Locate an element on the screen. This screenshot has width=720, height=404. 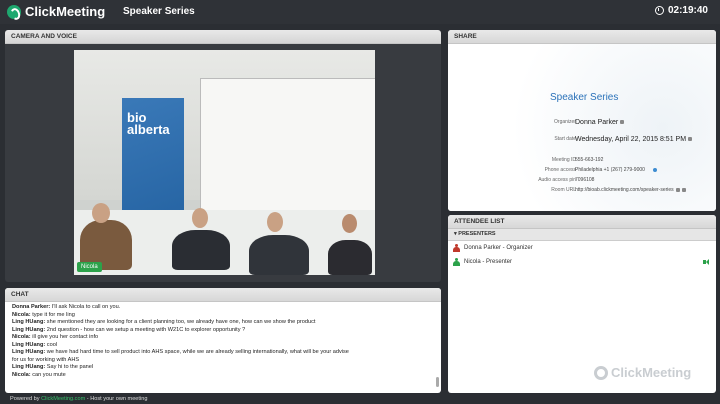
chat-message: Ling HUang: cool is located at coordinates (35, 344).